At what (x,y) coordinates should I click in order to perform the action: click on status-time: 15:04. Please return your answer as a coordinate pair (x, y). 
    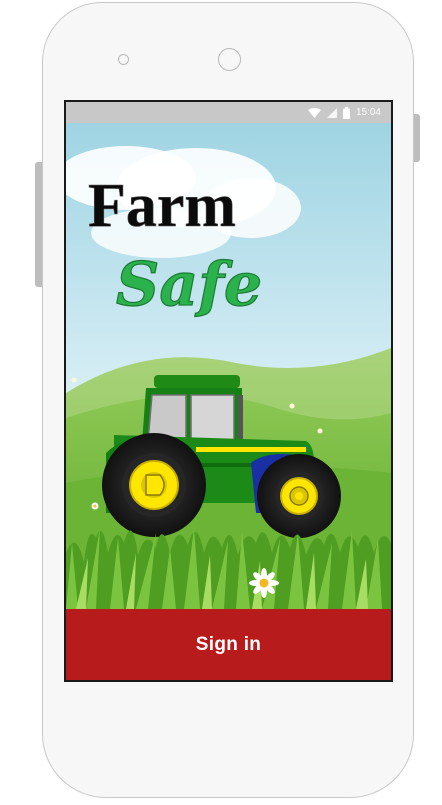
    Looking at the image, I should click on (368, 112).